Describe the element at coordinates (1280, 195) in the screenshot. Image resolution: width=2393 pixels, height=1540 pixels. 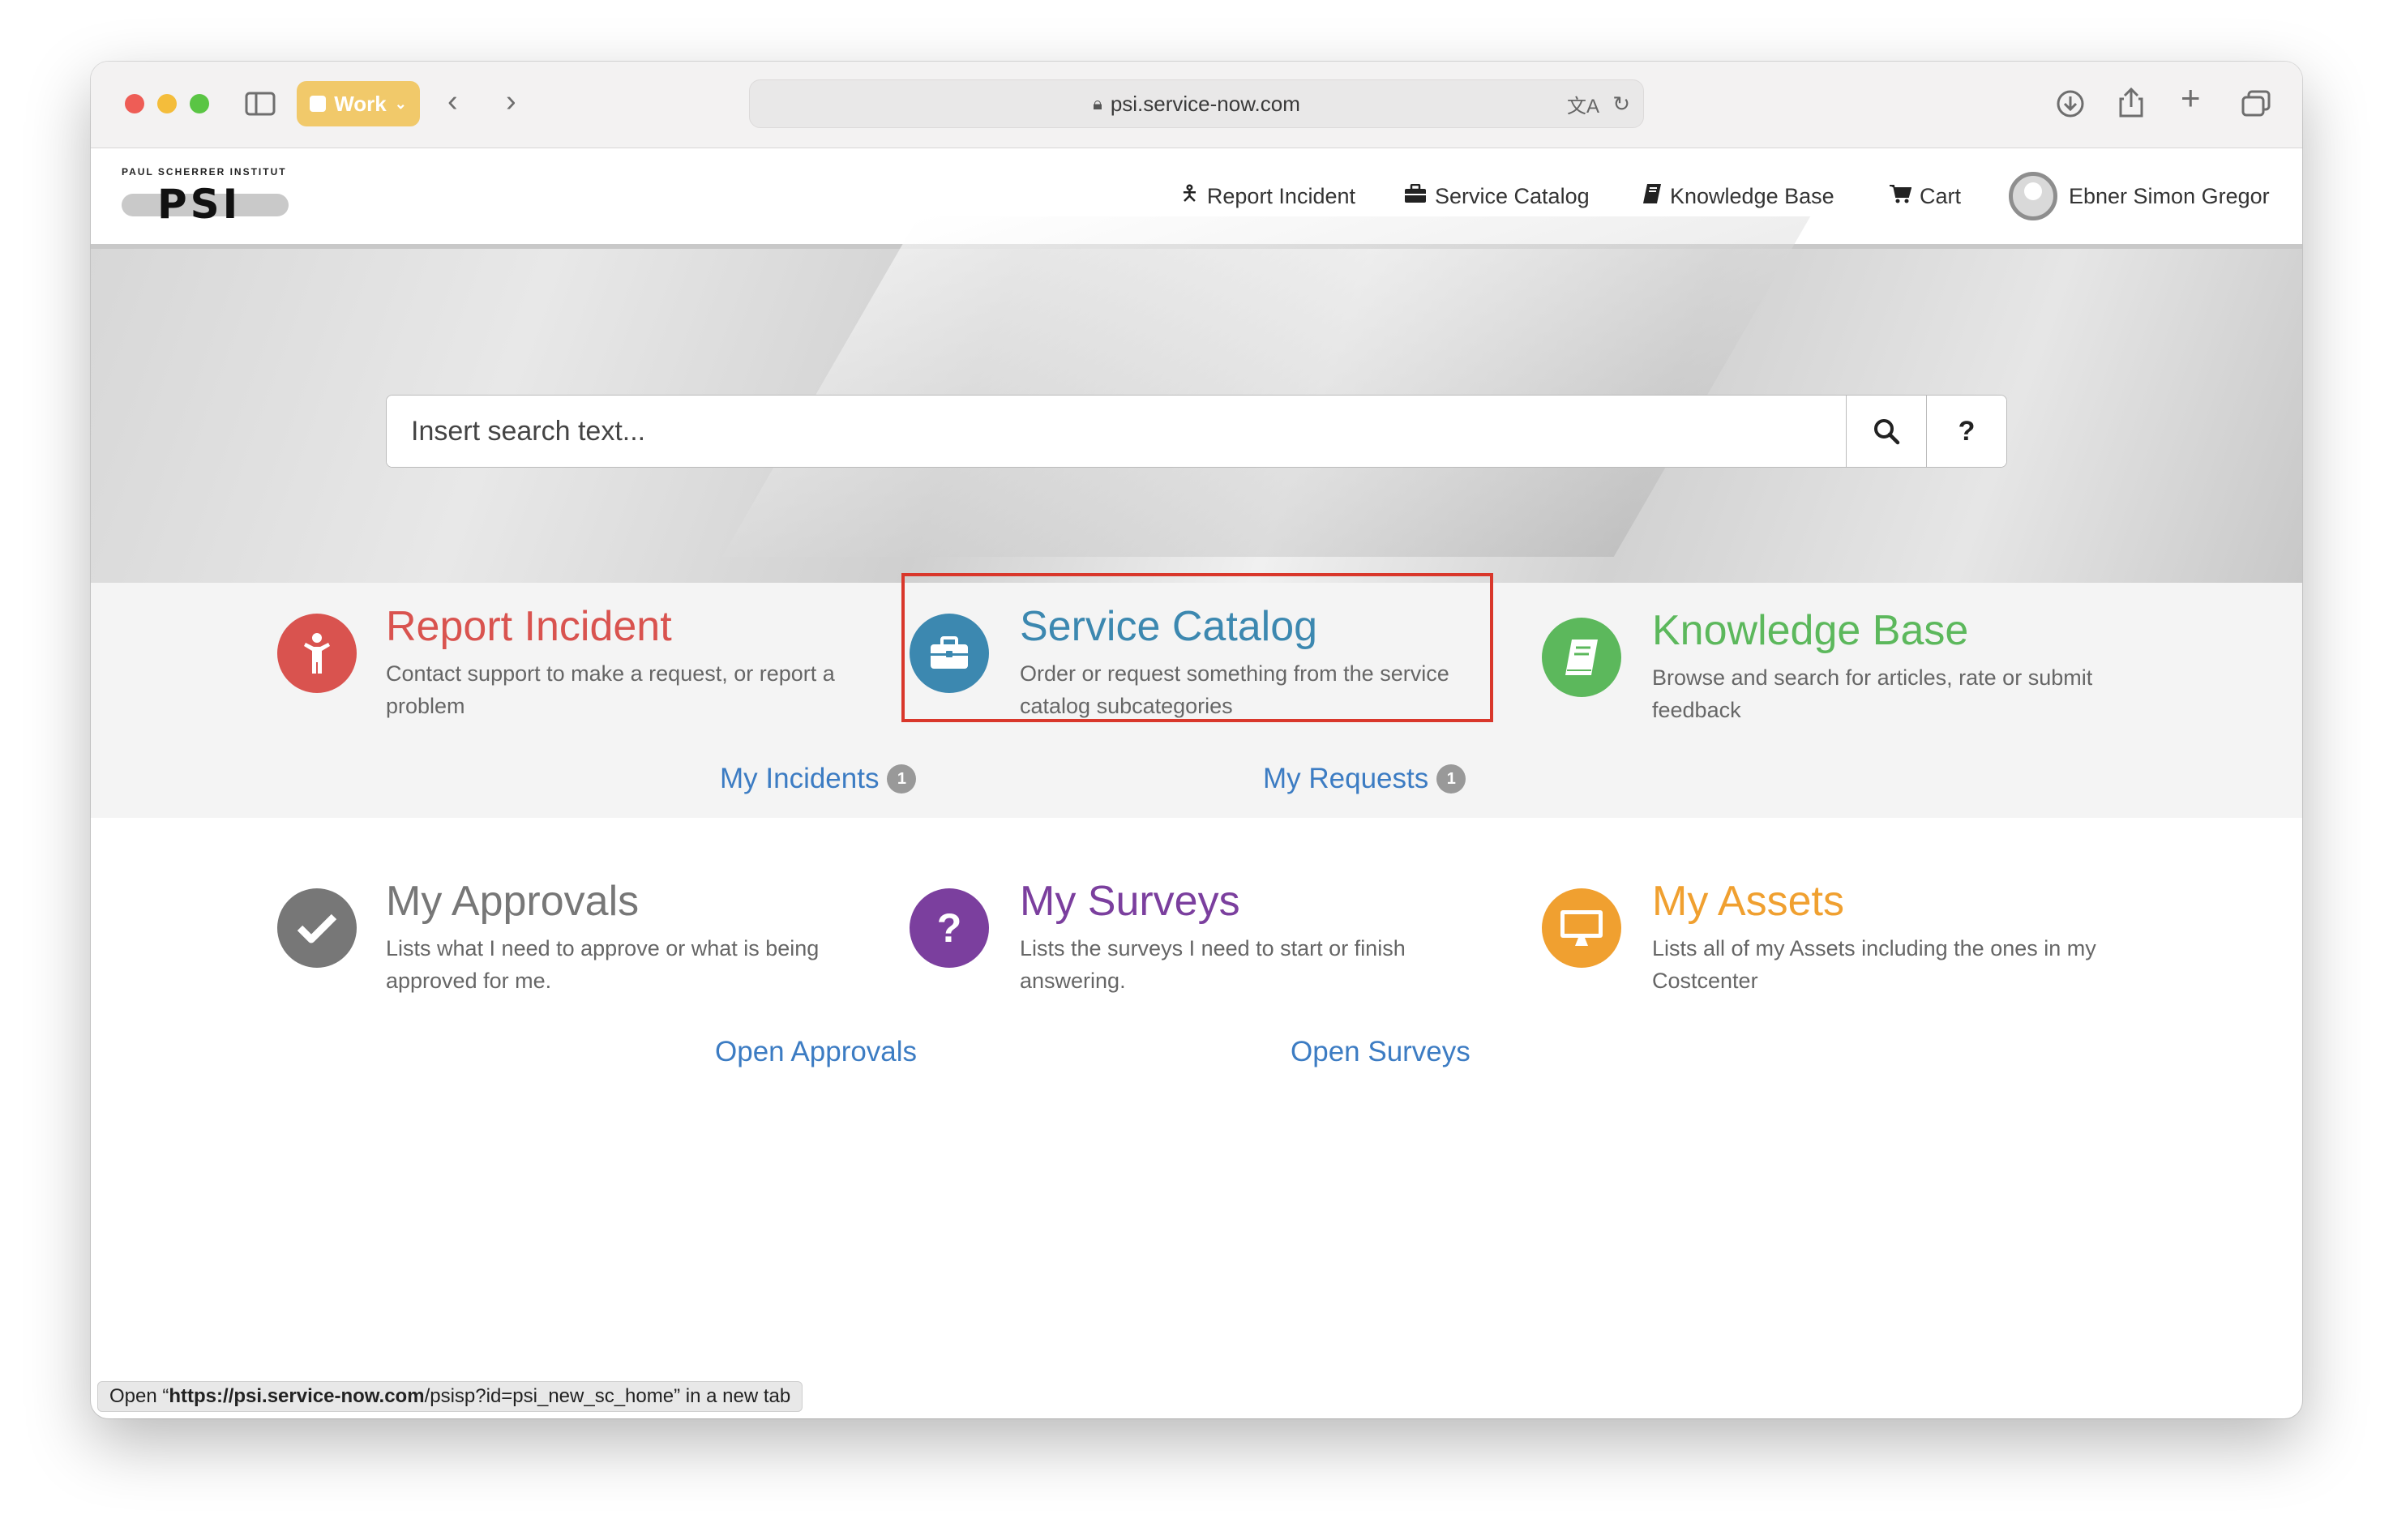
I see `nav-label: Report Incident` at that location.